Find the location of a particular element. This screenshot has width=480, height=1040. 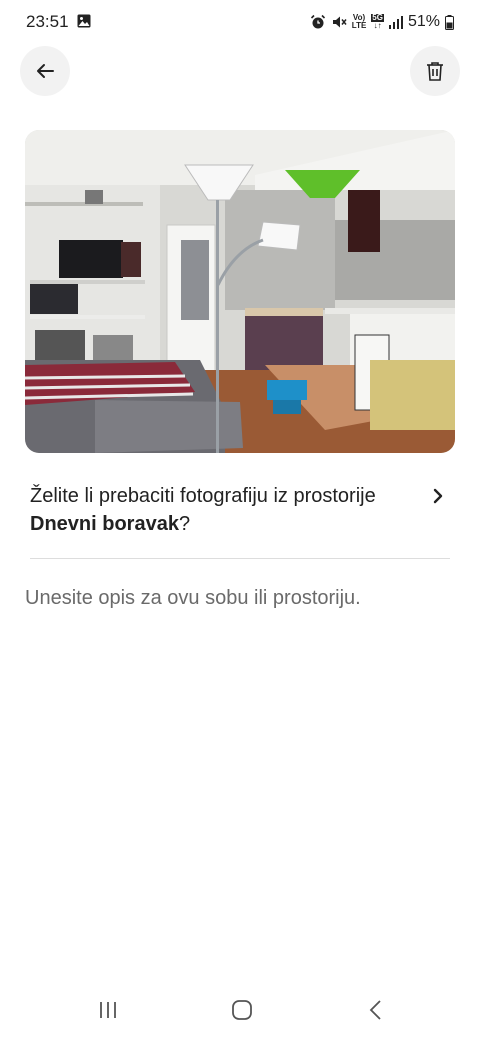

arrow-left-icon is located at coordinates (45, 71).